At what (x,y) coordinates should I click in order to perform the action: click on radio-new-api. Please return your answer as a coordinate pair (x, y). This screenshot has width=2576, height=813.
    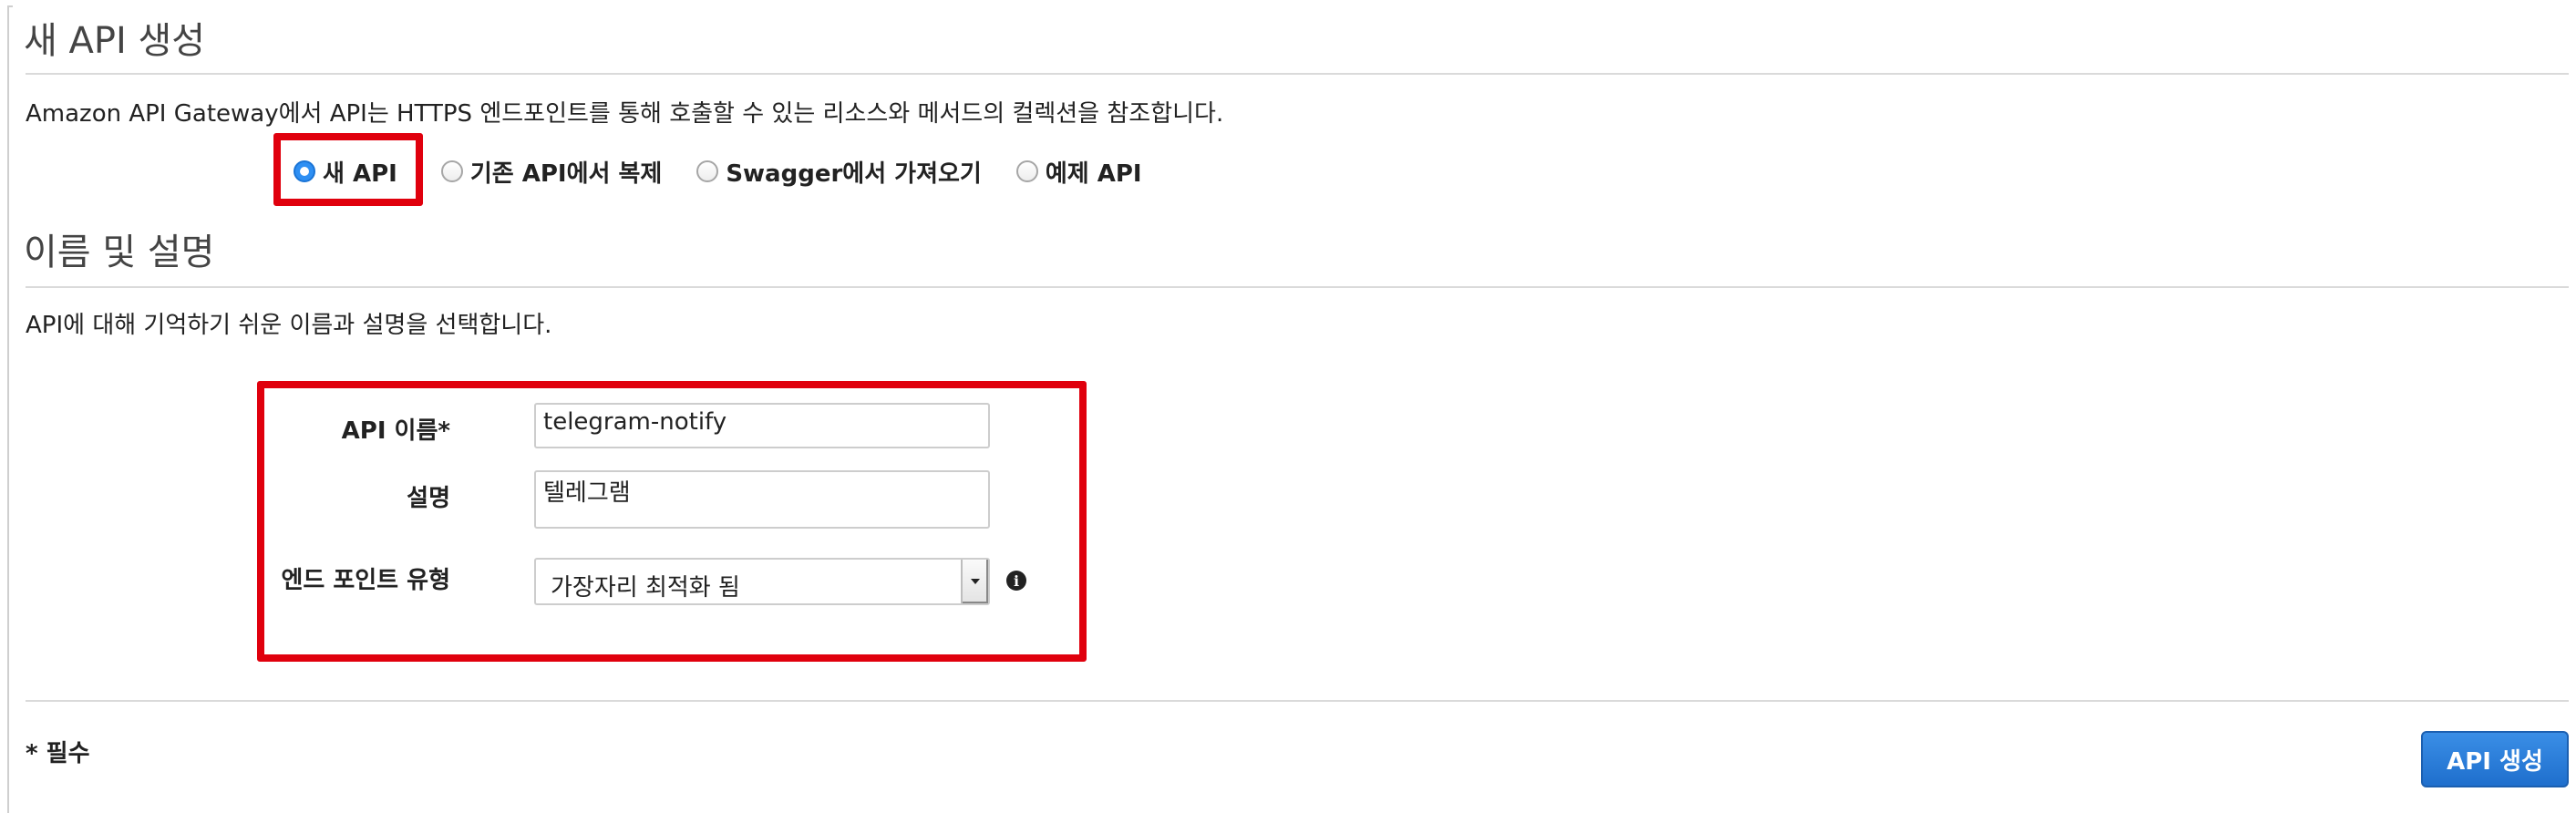
    Looking at the image, I should click on (304, 171).